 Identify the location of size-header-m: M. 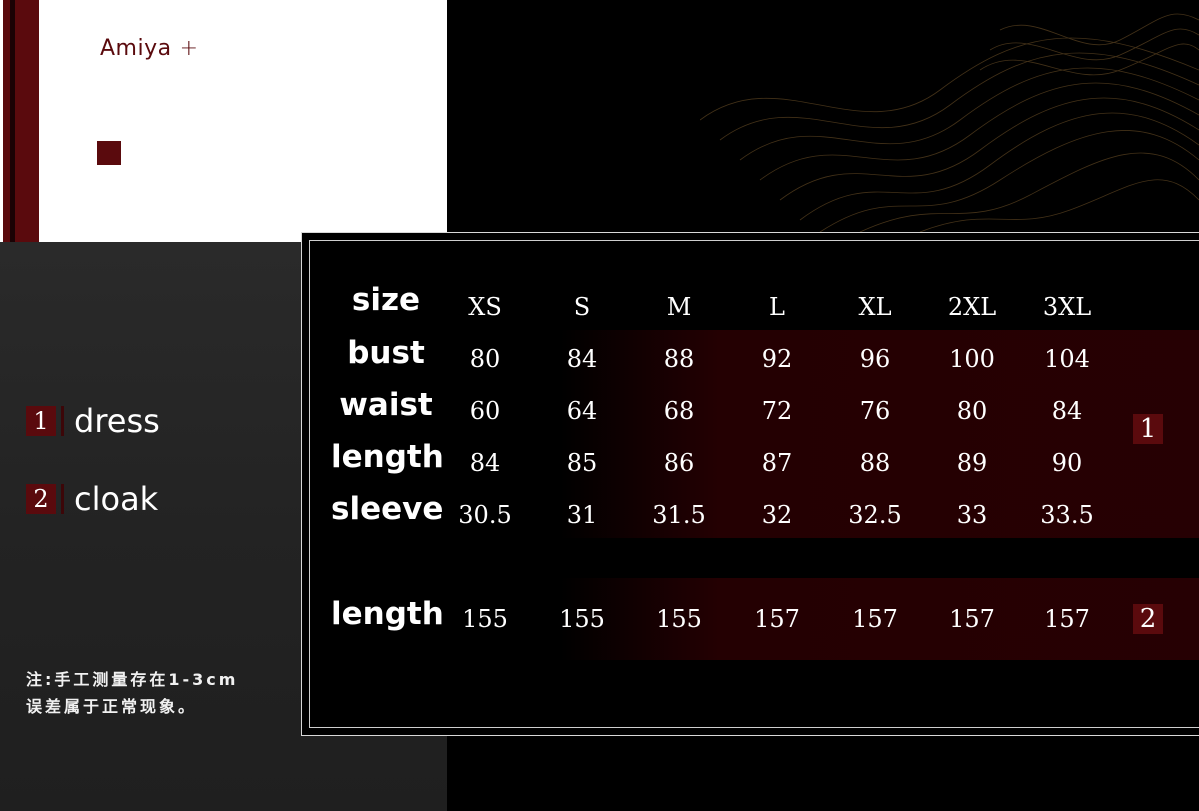
(679, 307).